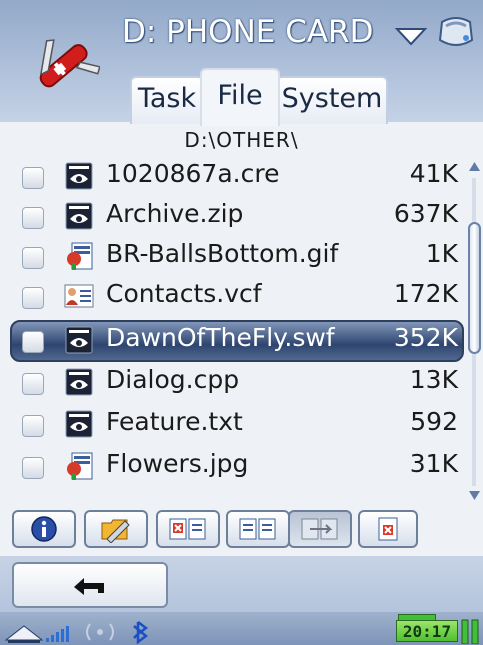 This screenshot has width=483, height=645. What do you see at coordinates (427, 631) in the screenshot?
I see `clock: 20:17` at bounding box center [427, 631].